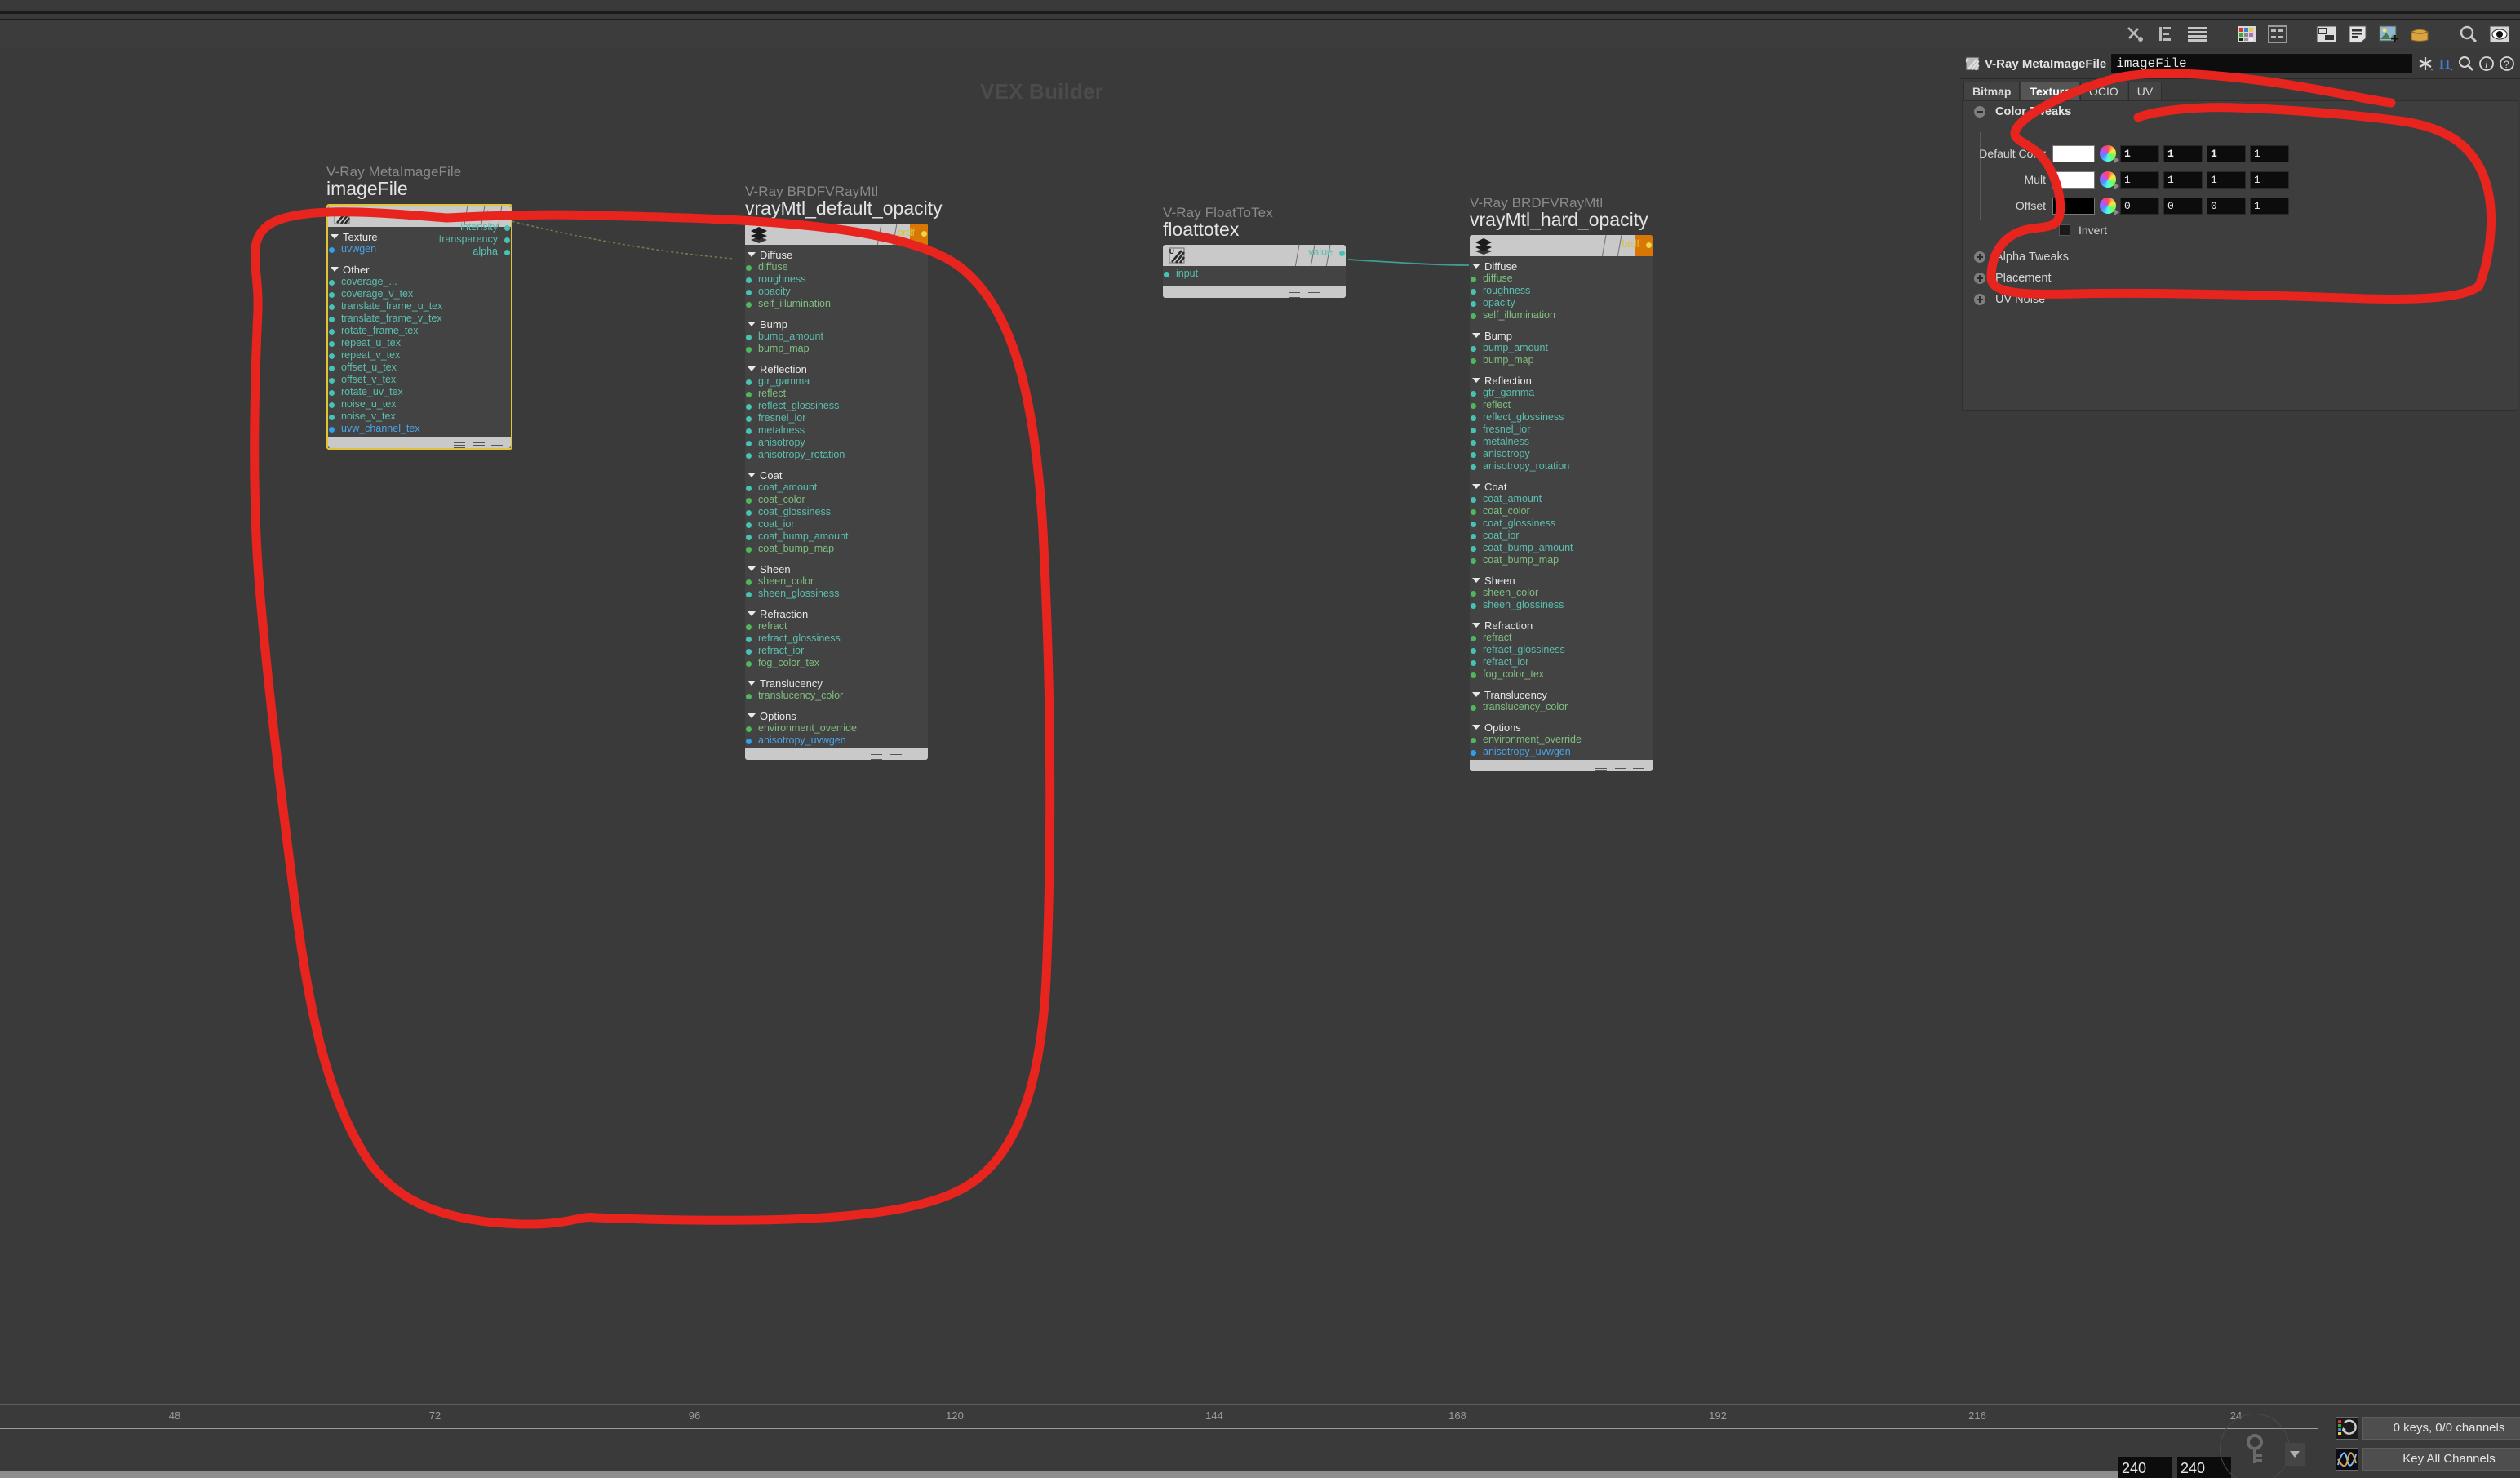 The image size is (2520, 1478). Describe the element at coordinates (419, 404) in the screenshot. I see `node-input-noise-u: noise_u_tex` at that location.